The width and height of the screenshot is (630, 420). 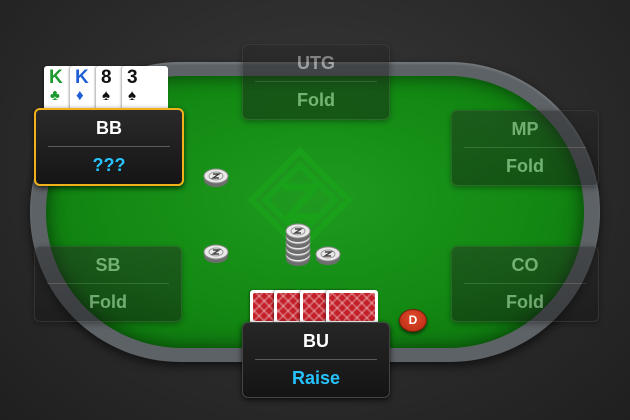 What do you see at coordinates (298, 245) in the screenshot?
I see `pot-chip-stack` at bounding box center [298, 245].